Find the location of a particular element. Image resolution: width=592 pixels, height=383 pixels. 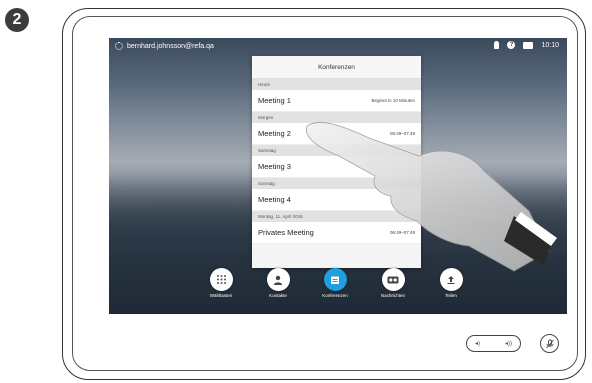

help-icon: ? is located at coordinates (511, 45).